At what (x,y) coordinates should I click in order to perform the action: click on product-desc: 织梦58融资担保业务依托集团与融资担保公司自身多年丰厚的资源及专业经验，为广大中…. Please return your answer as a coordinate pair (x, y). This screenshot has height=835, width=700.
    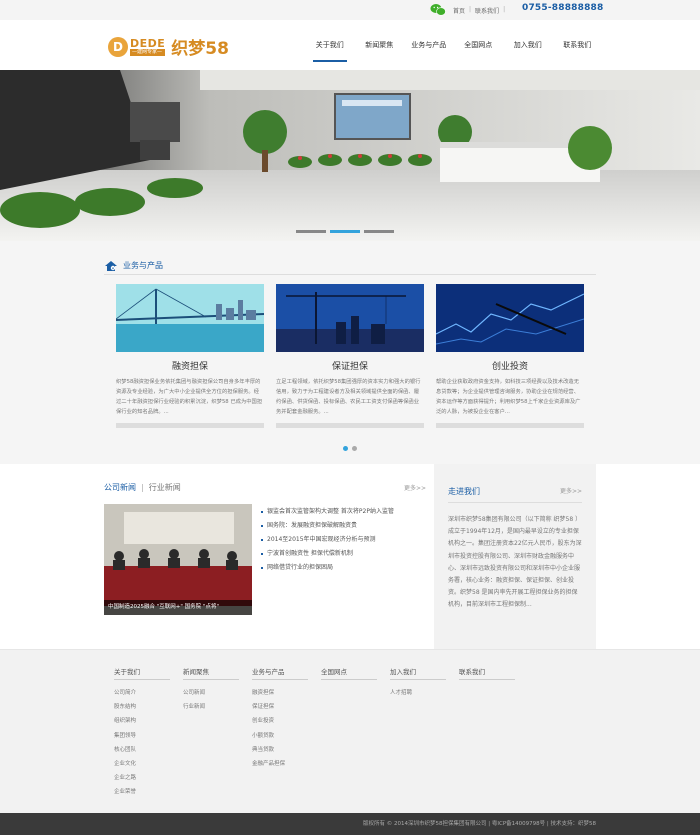
    Looking at the image, I should click on (189, 397).